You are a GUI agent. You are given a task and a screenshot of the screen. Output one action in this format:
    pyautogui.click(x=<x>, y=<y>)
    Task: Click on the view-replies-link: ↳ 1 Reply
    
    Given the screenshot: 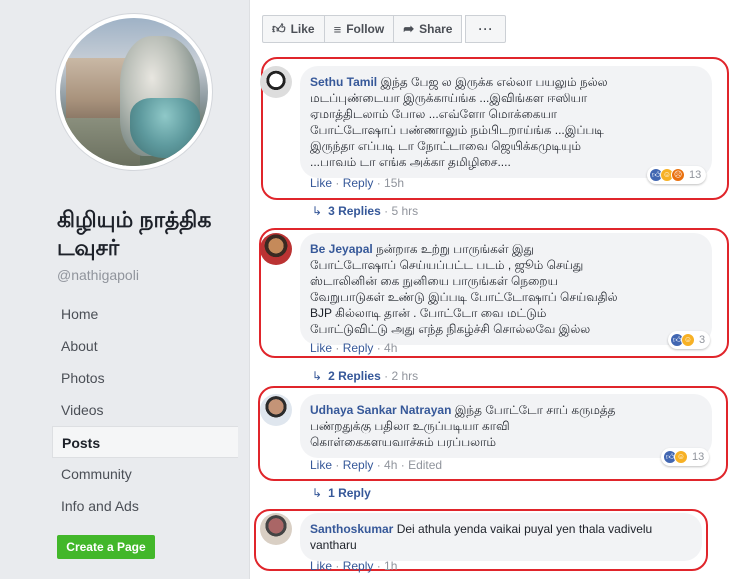 What is the action you would take?
    pyautogui.click(x=341, y=493)
    